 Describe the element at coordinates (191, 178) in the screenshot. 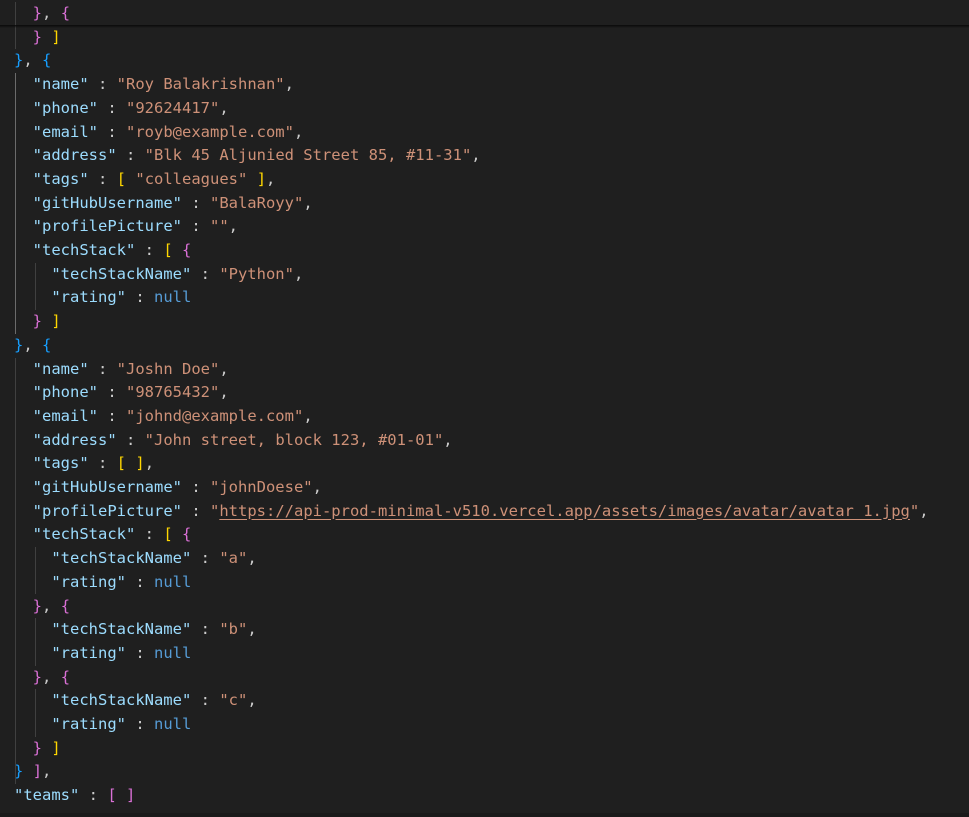

I see `json-string: "colleagues"` at that location.